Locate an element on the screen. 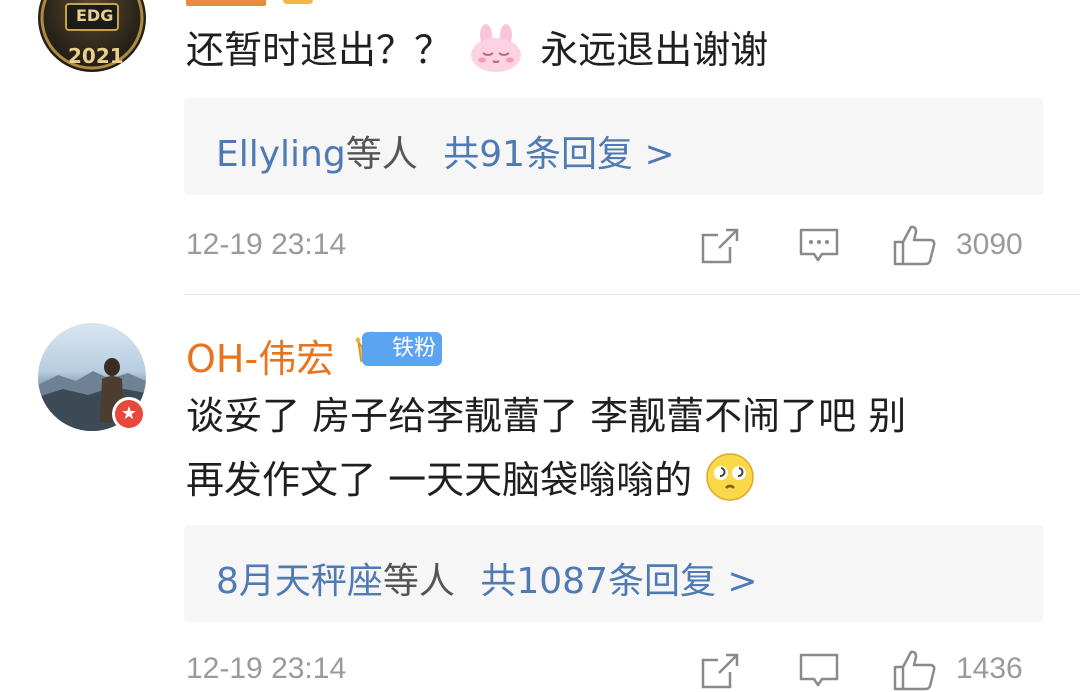 The width and height of the screenshot is (1080, 692). comment-text-line2: 再发作文了 一天天脑袋嗡嗡的 is located at coordinates (471, 480).